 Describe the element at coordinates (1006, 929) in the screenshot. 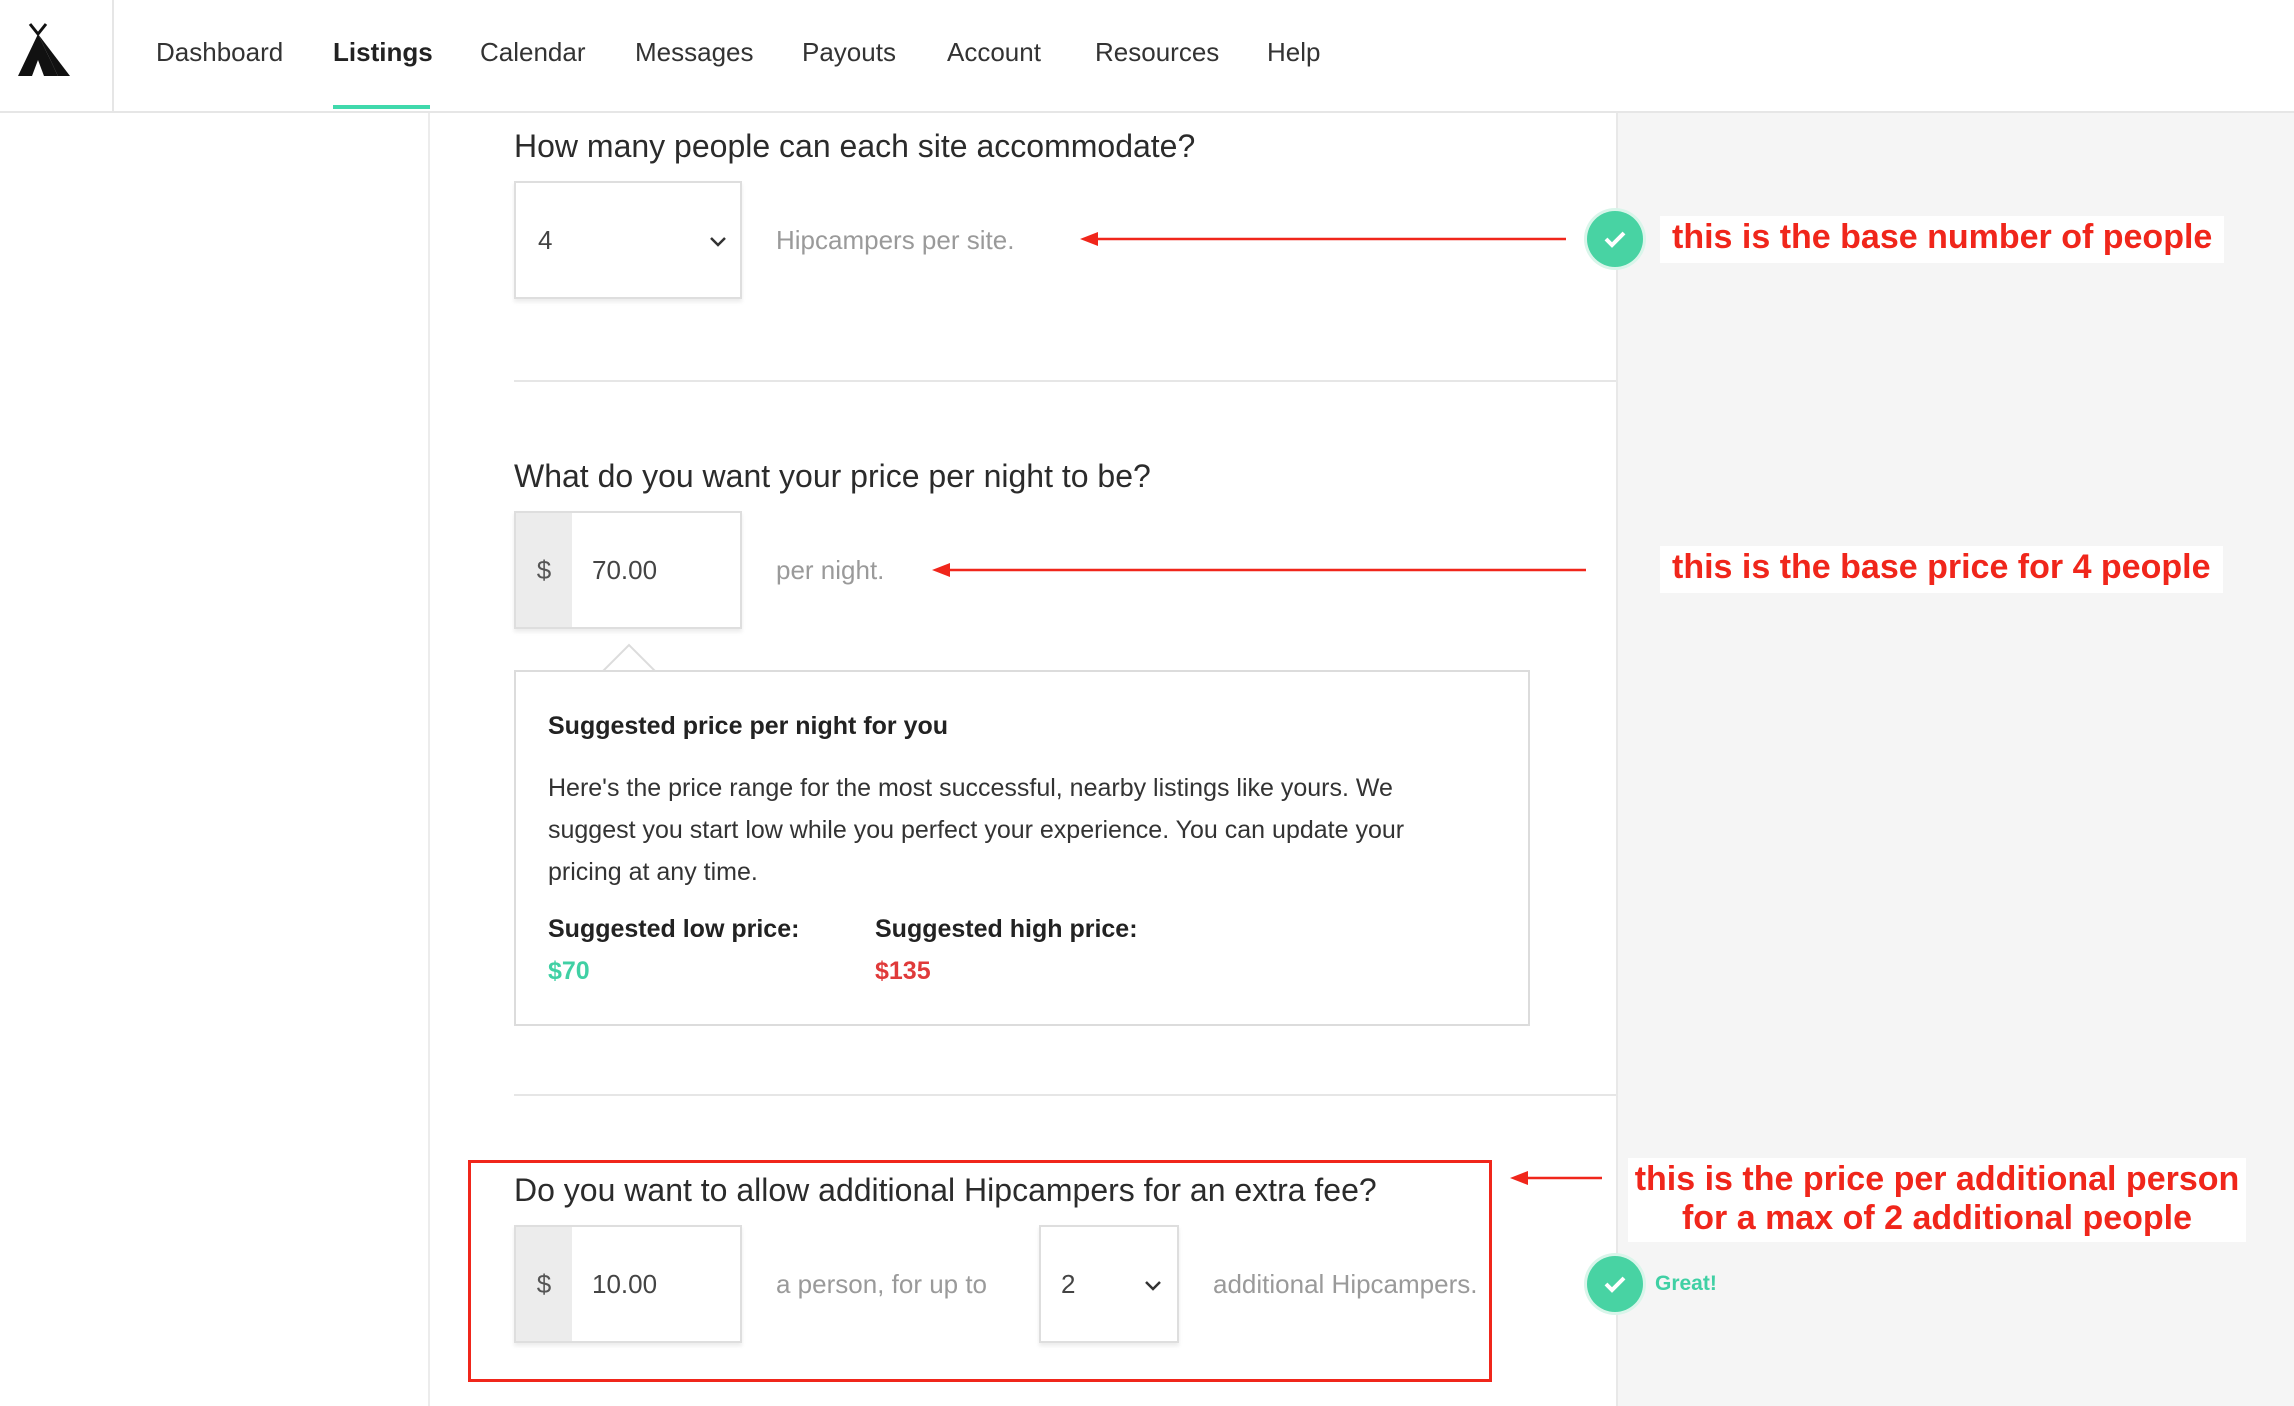

I see `high-price-label: Suggested high price:` at that location.